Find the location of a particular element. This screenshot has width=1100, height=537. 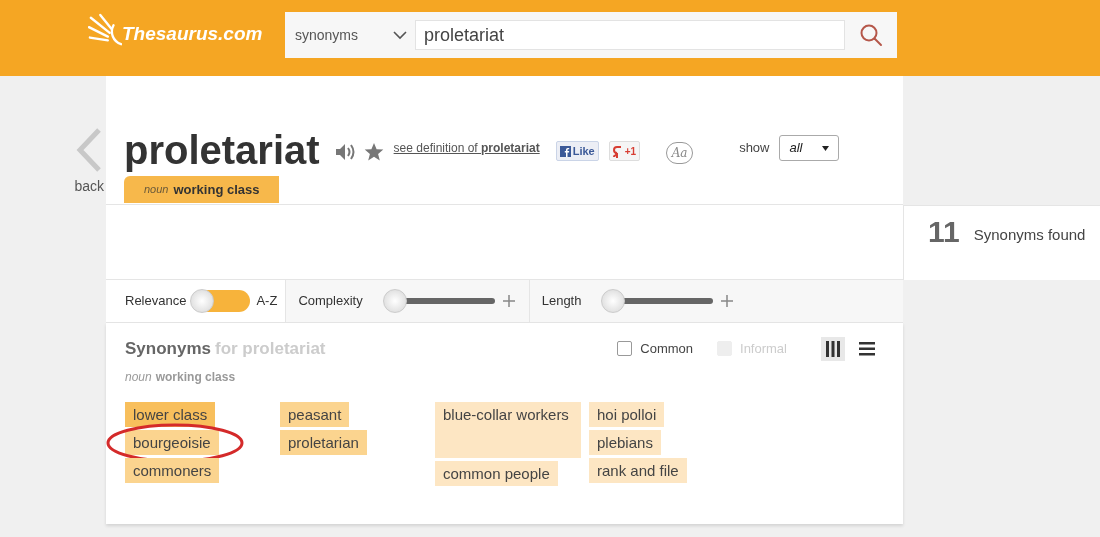

like-button: Like is located at coordinates (577, 151).